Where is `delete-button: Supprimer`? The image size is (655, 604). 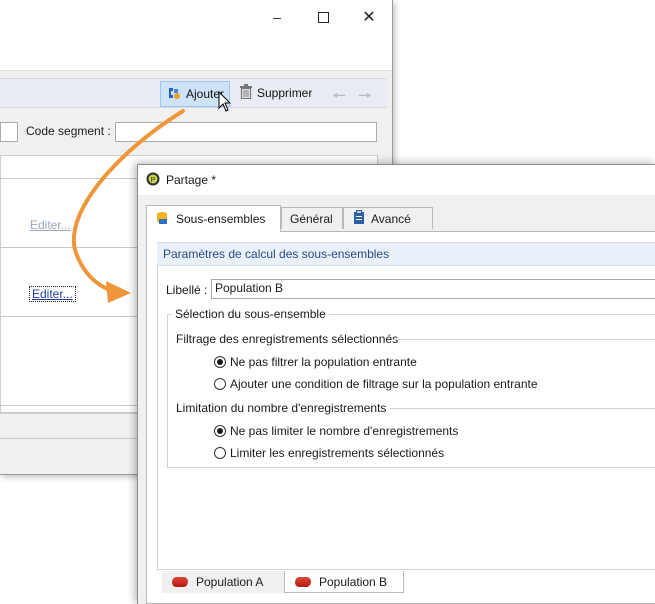
delete-button: Supprimer is located at coordinates (275, 93).